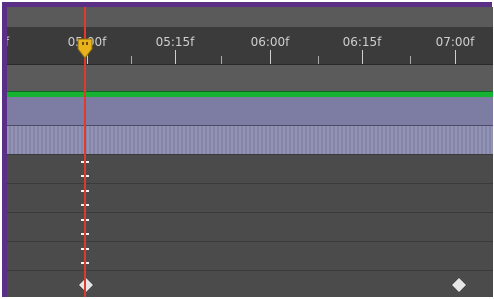 This screenshot has width=494, height=299. I want to click on tick-label-06-00f: 06:00f, so click(270, 42).